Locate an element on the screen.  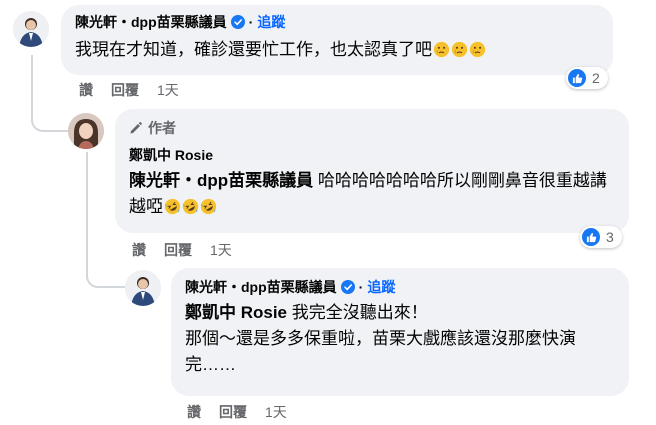
reaction-summary: 3 is located at coordinates (601, 237).